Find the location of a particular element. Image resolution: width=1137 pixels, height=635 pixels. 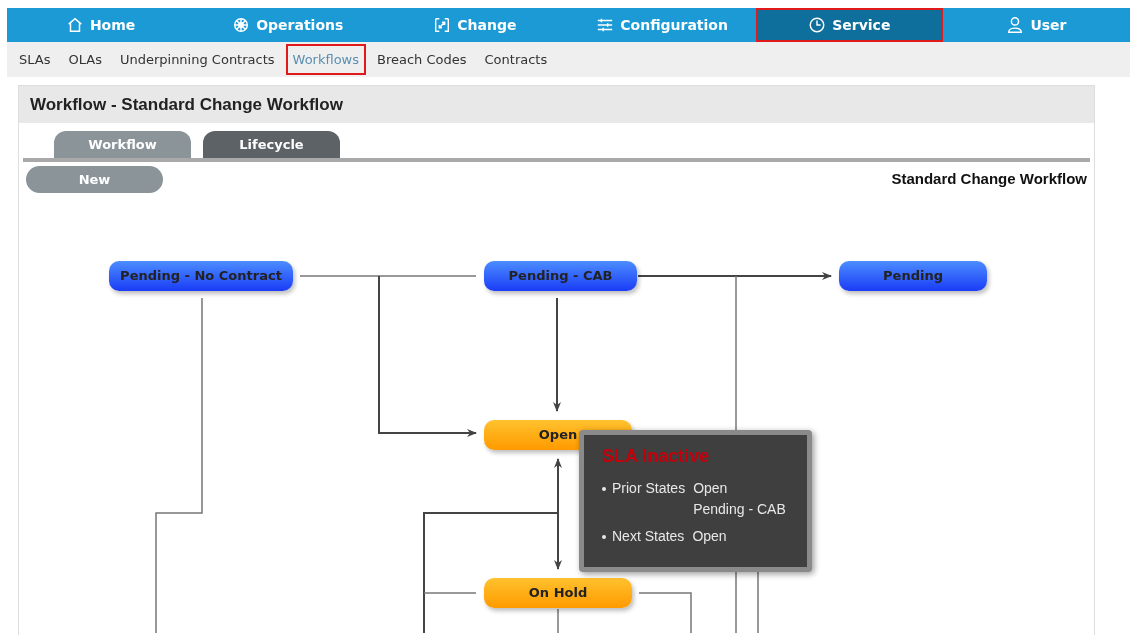

state-node: Pending - CAB is located at coordinates (560, 276).